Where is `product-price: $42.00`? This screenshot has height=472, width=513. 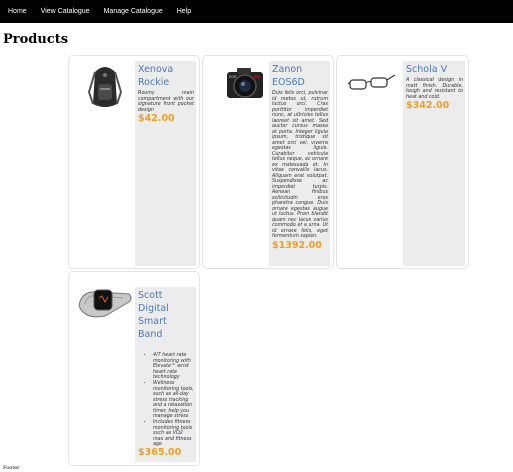 product-price: $42.00 is located at coordinates (156, 118).